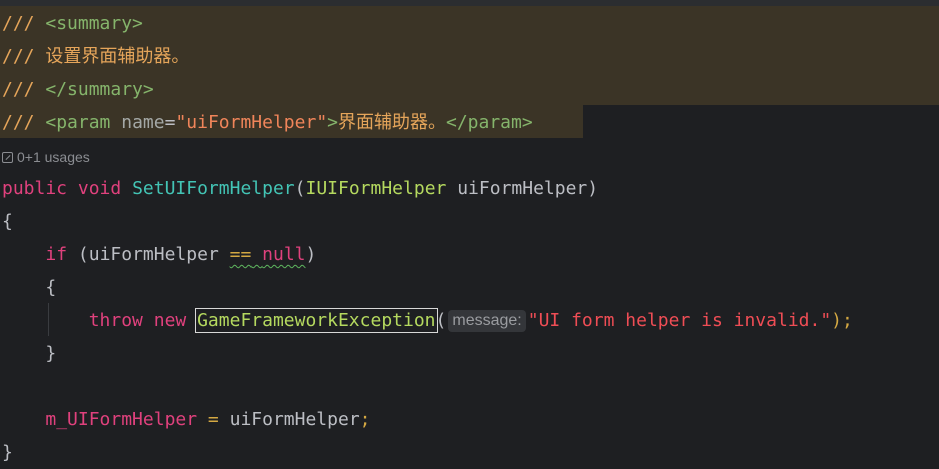  Describe the element at coordinates (332, 122) in the screenshot. I see `param-tag-close: >` at that location.